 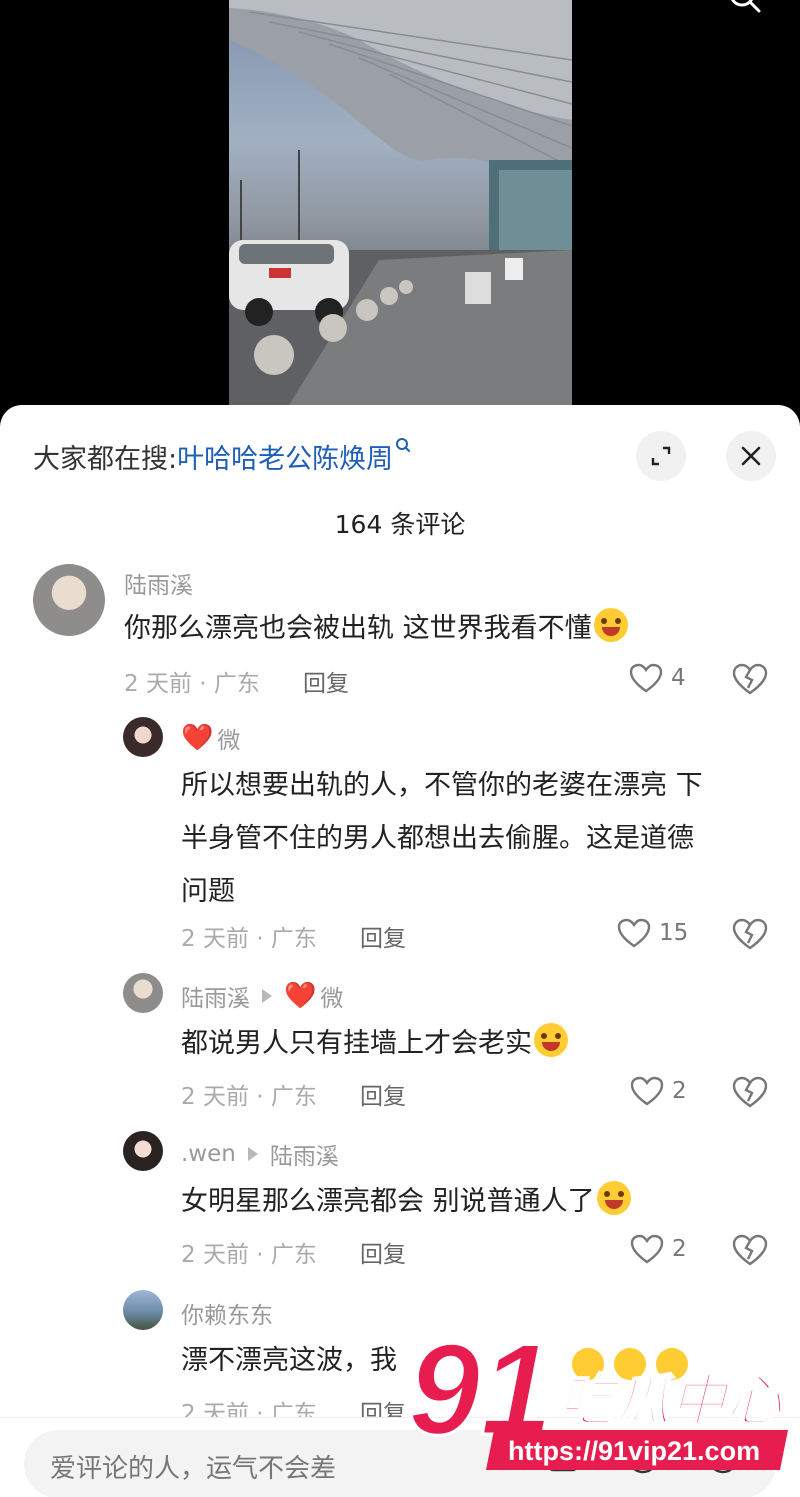 I want to click on trending-search: 大家都在搜:叶哈哈老公陈焕周, so click(x=222, y=456).